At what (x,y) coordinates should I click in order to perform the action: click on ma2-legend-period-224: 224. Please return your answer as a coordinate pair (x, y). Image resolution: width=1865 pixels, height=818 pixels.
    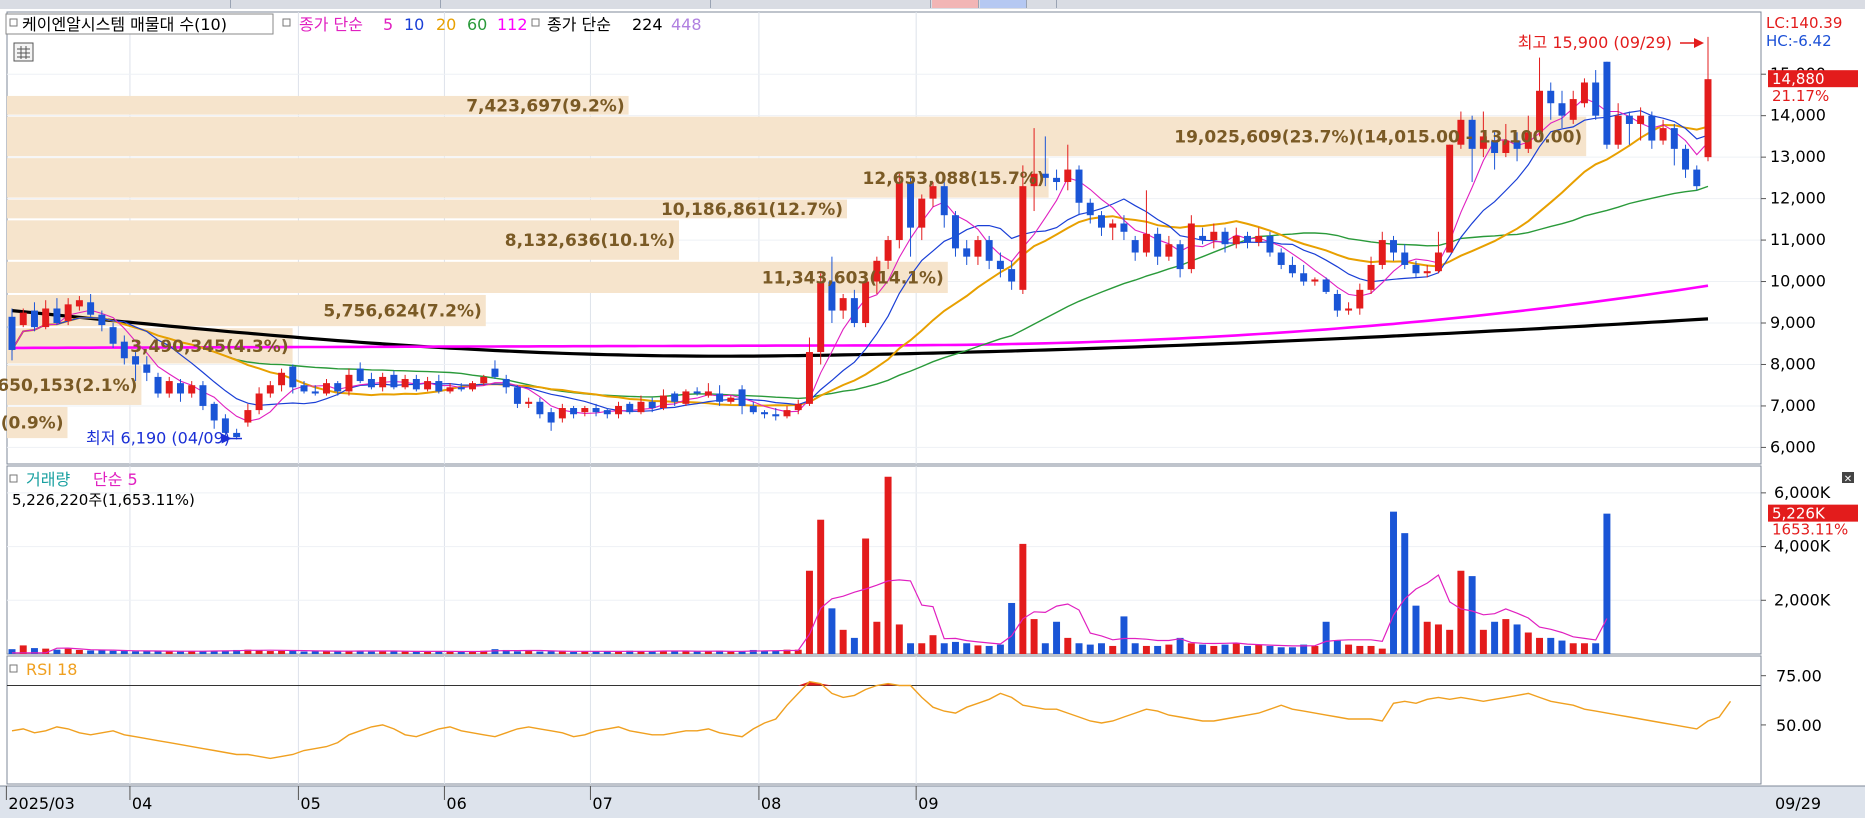
    Looking at the image, I should click on (647, 24).